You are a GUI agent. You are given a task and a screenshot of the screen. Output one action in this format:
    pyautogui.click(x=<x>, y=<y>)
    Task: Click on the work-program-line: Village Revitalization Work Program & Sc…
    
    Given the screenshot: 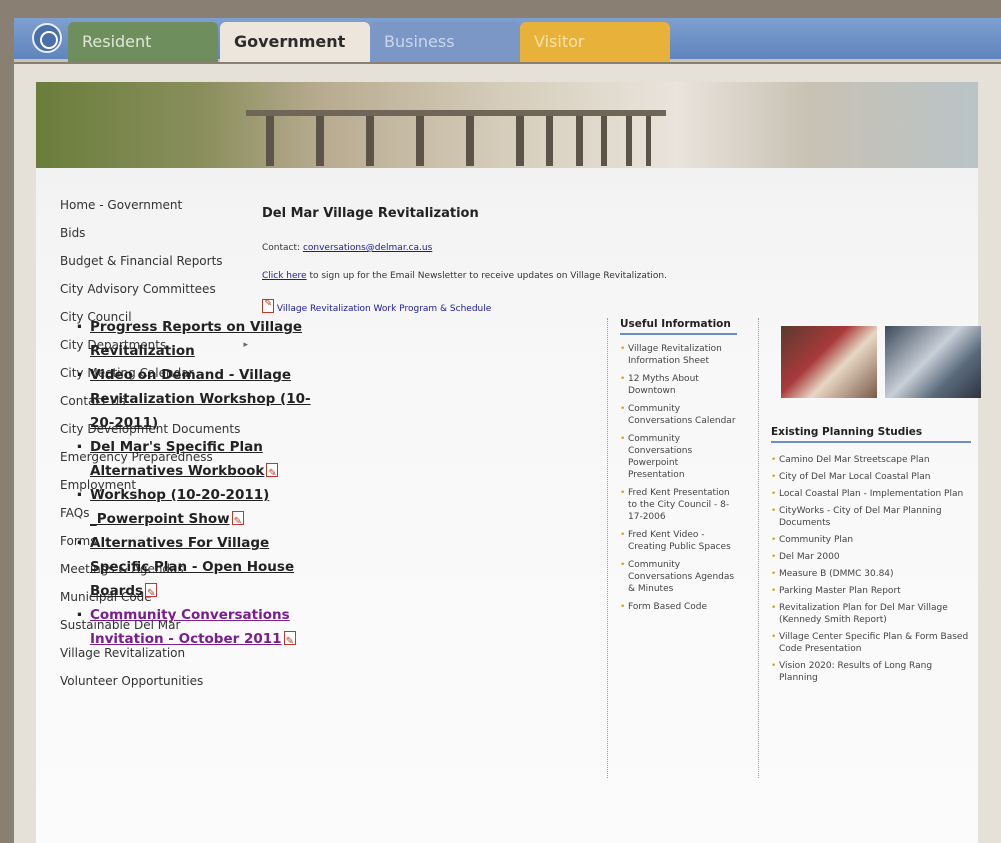 What is the action you would take?
    pyautogui.click(x=542, y=306)
    